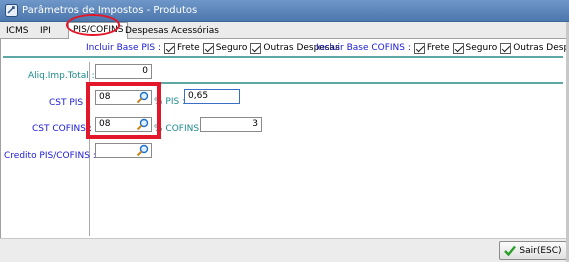 The width and height of the screenshot is (569, 262). What do you see at coordinates (510, 250) in the screenshot?
I see `check-icon` at bounding box center [510, 250].